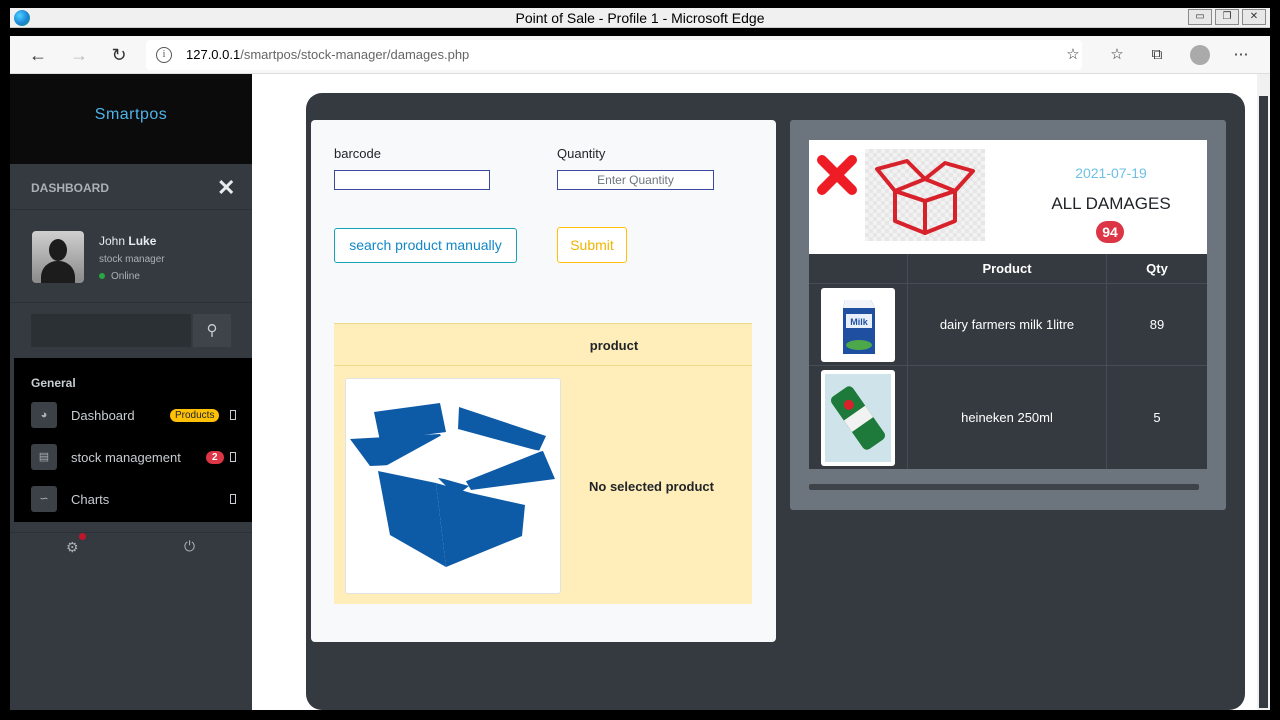  I want to click on damaged-box-image, so click(925, 195).